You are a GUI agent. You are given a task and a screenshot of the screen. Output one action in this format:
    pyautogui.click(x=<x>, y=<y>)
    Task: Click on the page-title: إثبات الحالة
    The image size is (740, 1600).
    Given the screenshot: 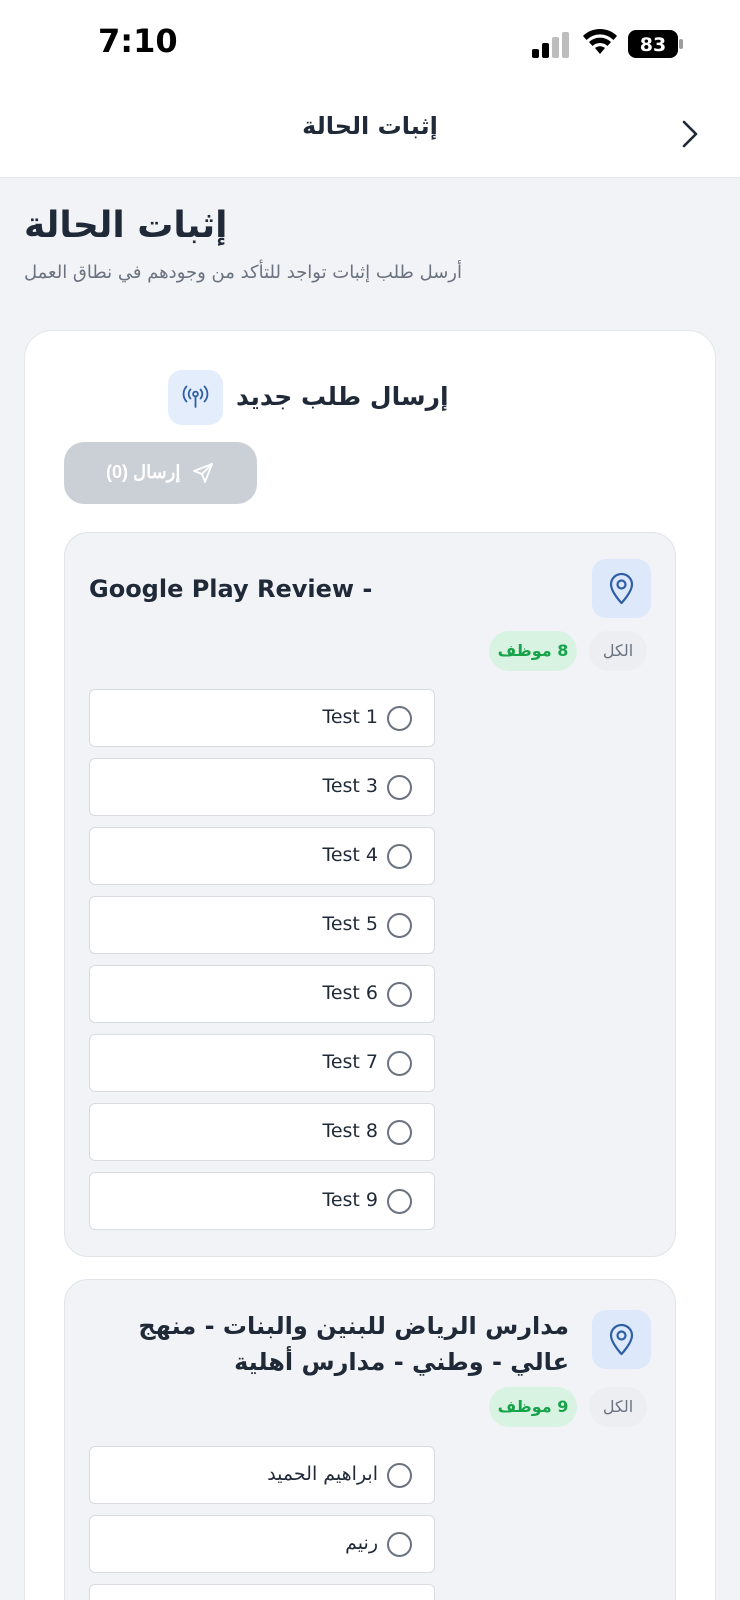 What is the action you would take?
    pyautogui.click(x=126, y=225)
    